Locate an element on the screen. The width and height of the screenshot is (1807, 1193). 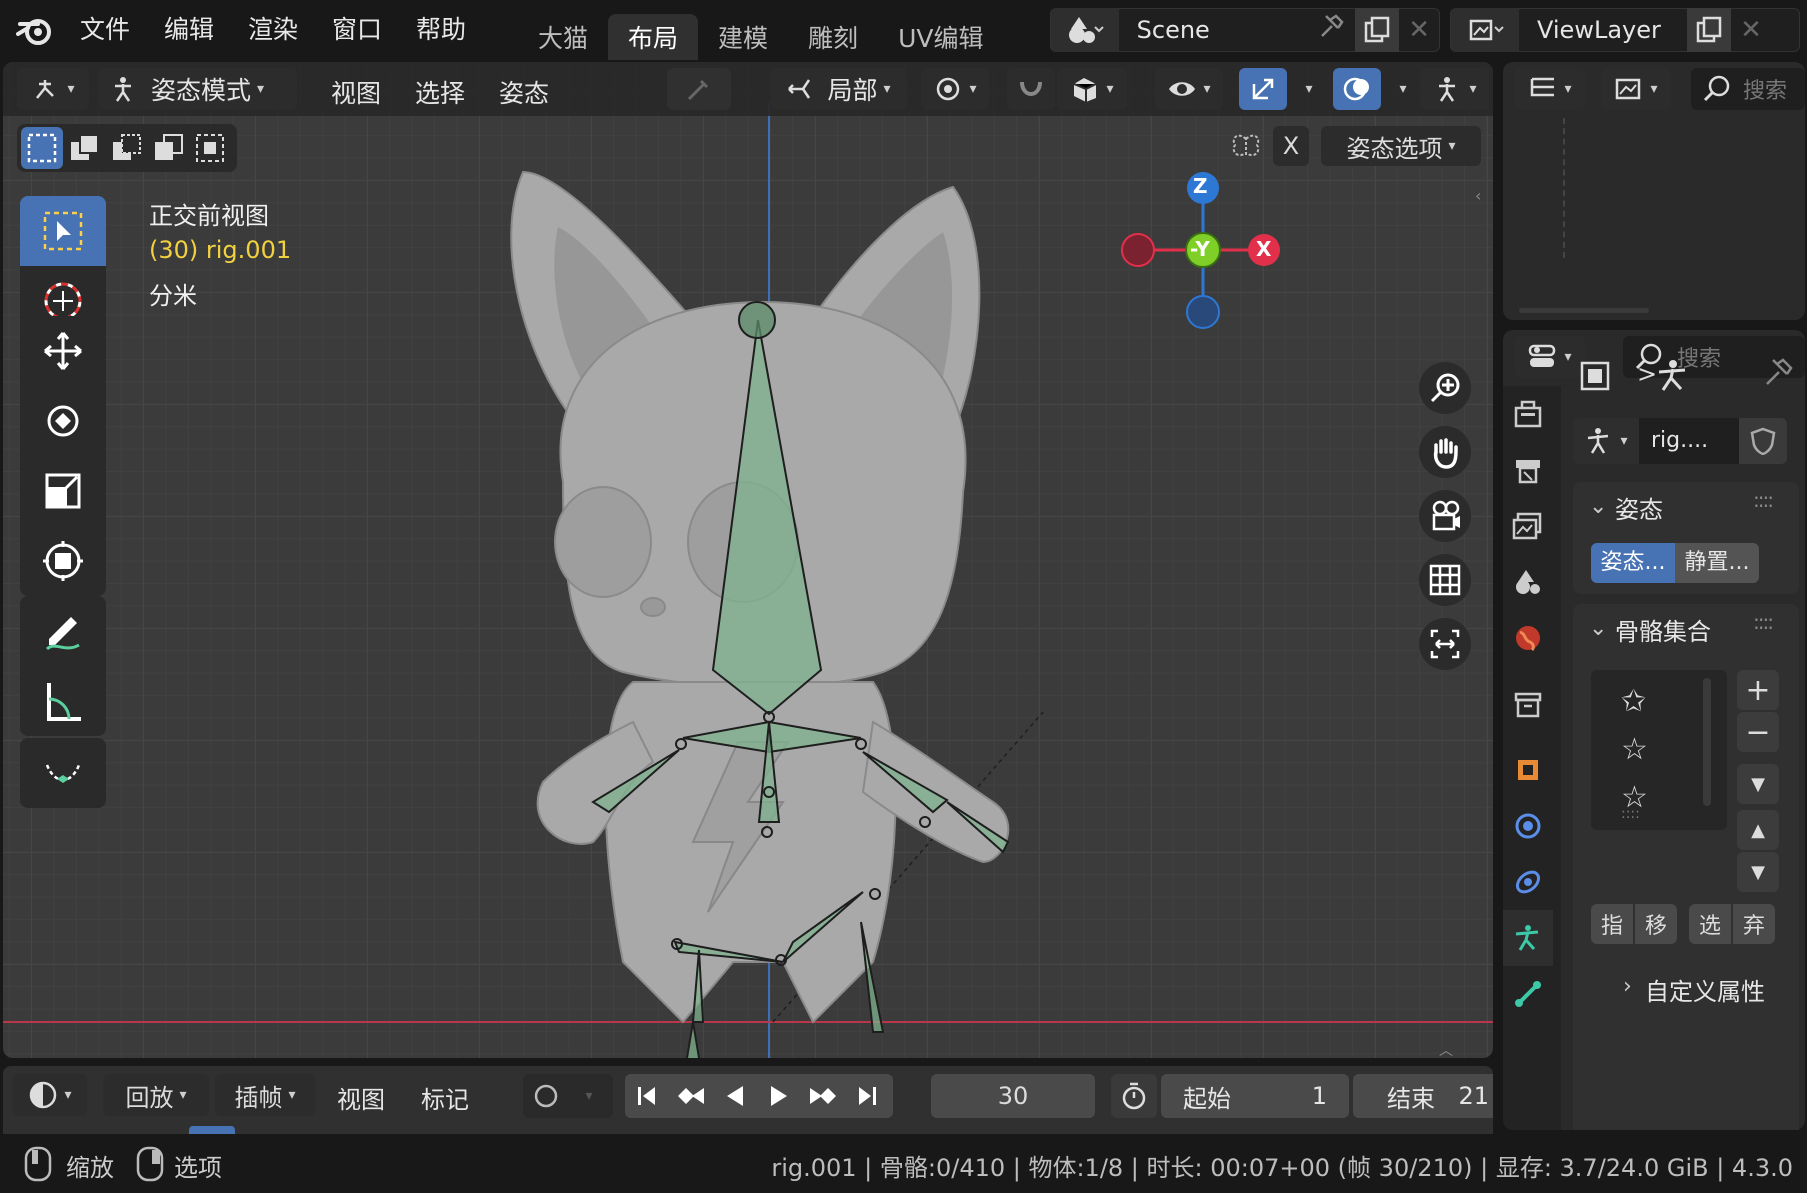
pose-options-dropdown: 姿态选项 ▾ is located at coordinates (1401, 146).